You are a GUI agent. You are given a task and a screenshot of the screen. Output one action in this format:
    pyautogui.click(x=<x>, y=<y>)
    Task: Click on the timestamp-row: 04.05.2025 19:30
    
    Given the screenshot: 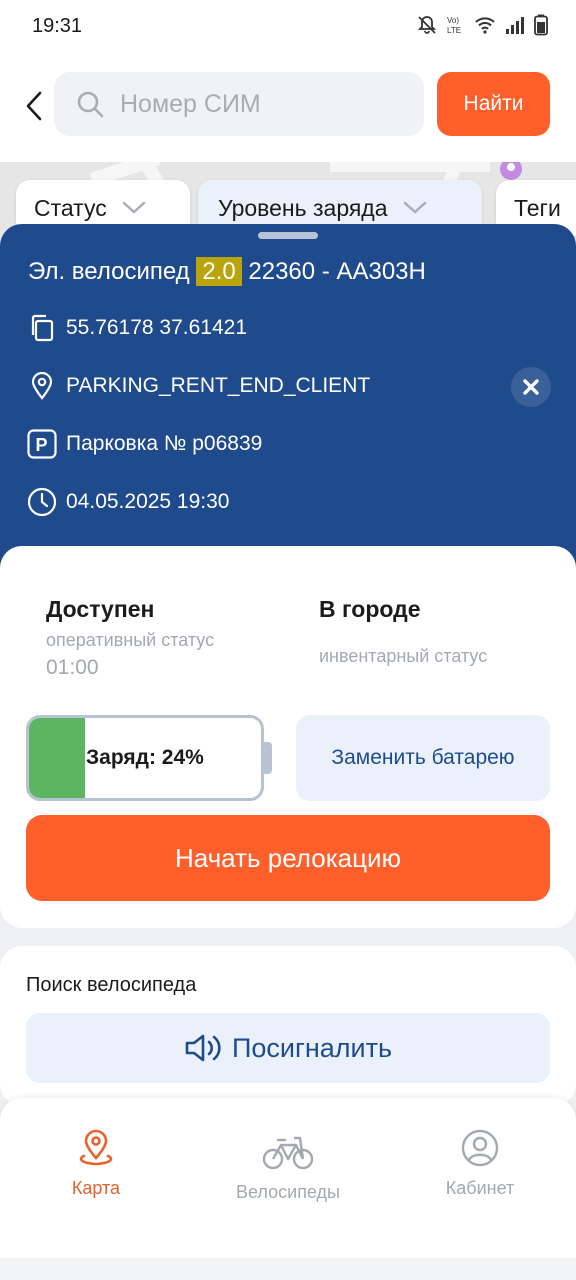 What is the action you would take?
    pyautogui.click(x=128, y=502)
    